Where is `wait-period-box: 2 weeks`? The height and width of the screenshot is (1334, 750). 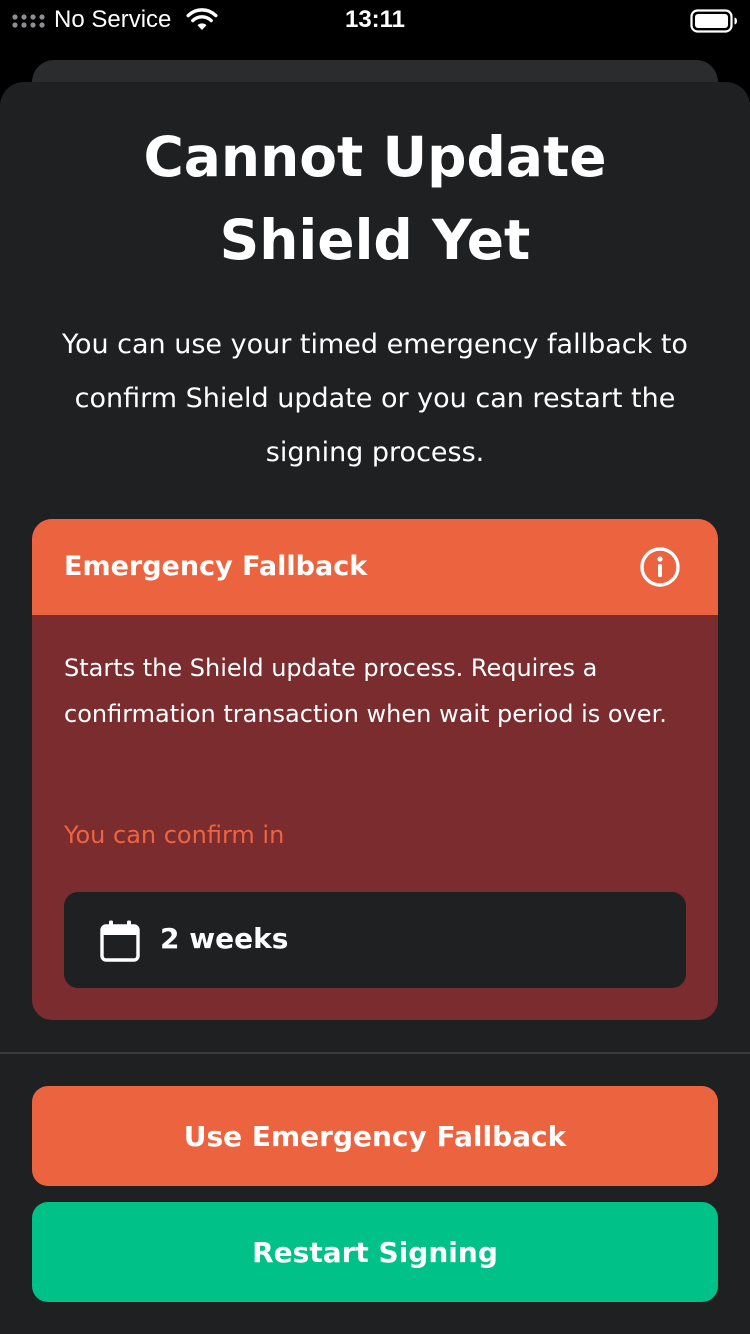 wait-period-box: 2 weeks is located at coordinates (375, 940).